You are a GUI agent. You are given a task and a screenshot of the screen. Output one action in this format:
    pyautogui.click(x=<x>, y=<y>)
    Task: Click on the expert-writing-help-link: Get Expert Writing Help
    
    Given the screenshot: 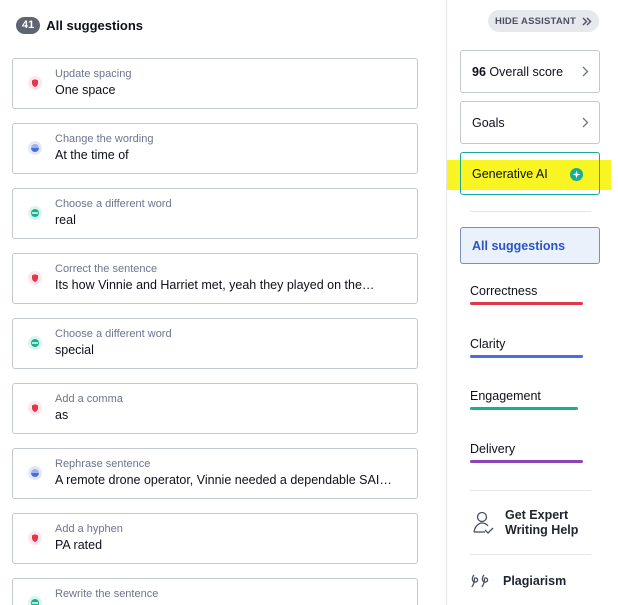 What is the action you would take?
    pyautogui.click(x=524, y=523)
    